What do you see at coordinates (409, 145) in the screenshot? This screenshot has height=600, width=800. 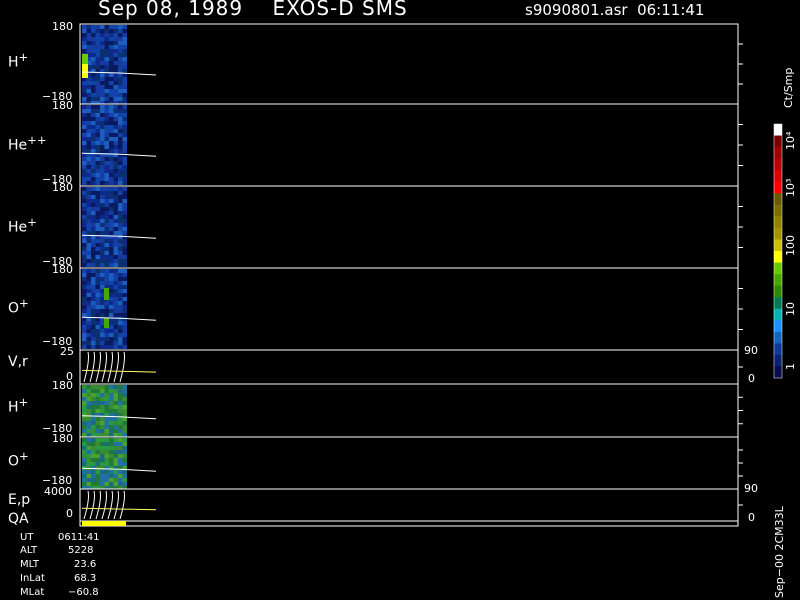 I see `panel-frame` at bounding box center [409, 145].